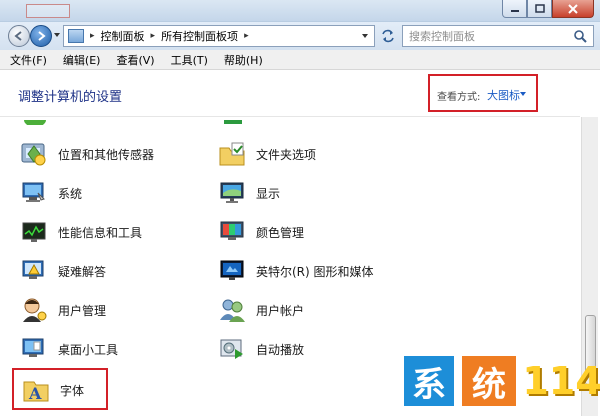 The height and width of the screenshot is (416, 600). I want to click on page-title: 调整计算机的设置, so click(70, 97).